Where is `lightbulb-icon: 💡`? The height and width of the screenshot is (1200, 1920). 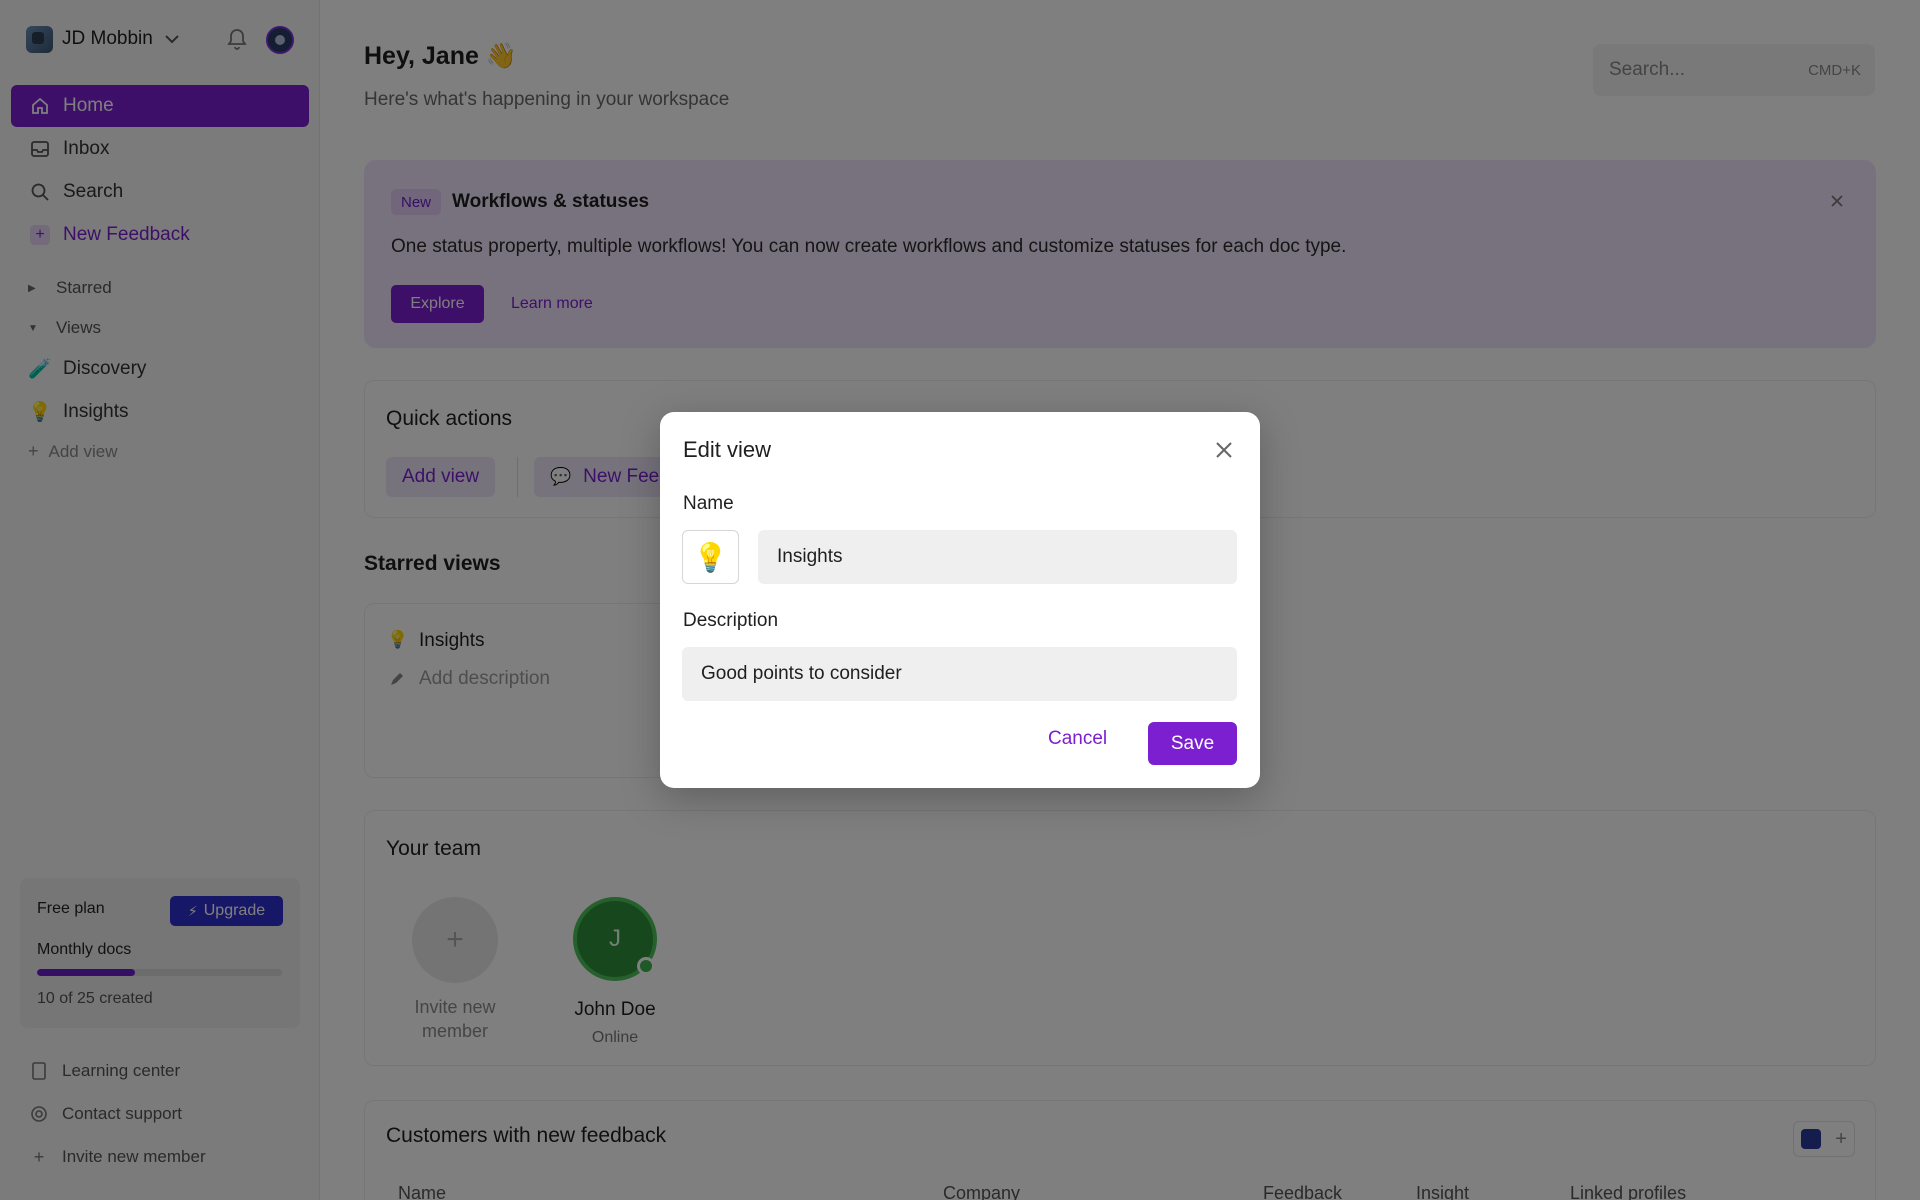
lightbulb-icon: 💡 is located at coordinates (710, 557).